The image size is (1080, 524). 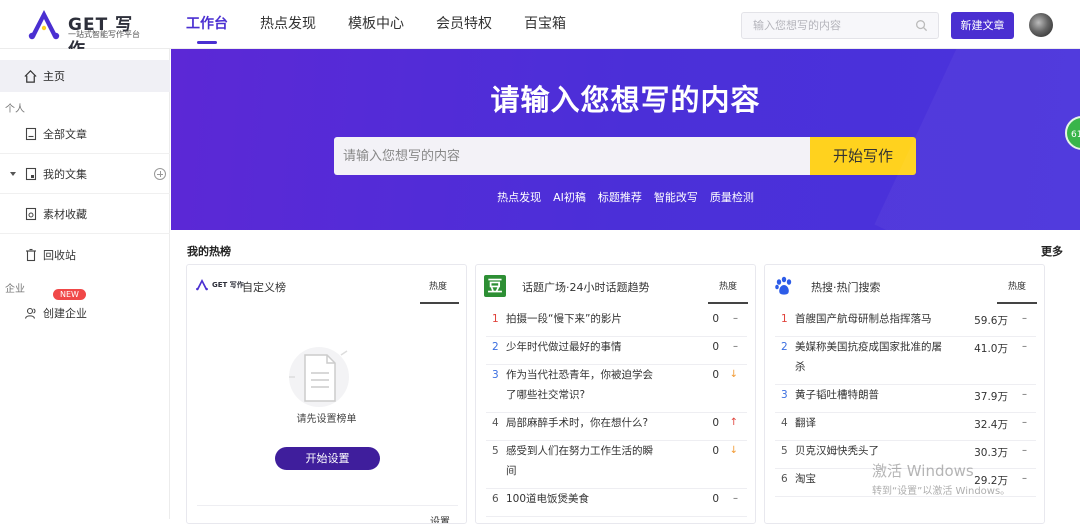 I want to click on sidebar-item-trash: 回收站, so click(x=85, y=255).